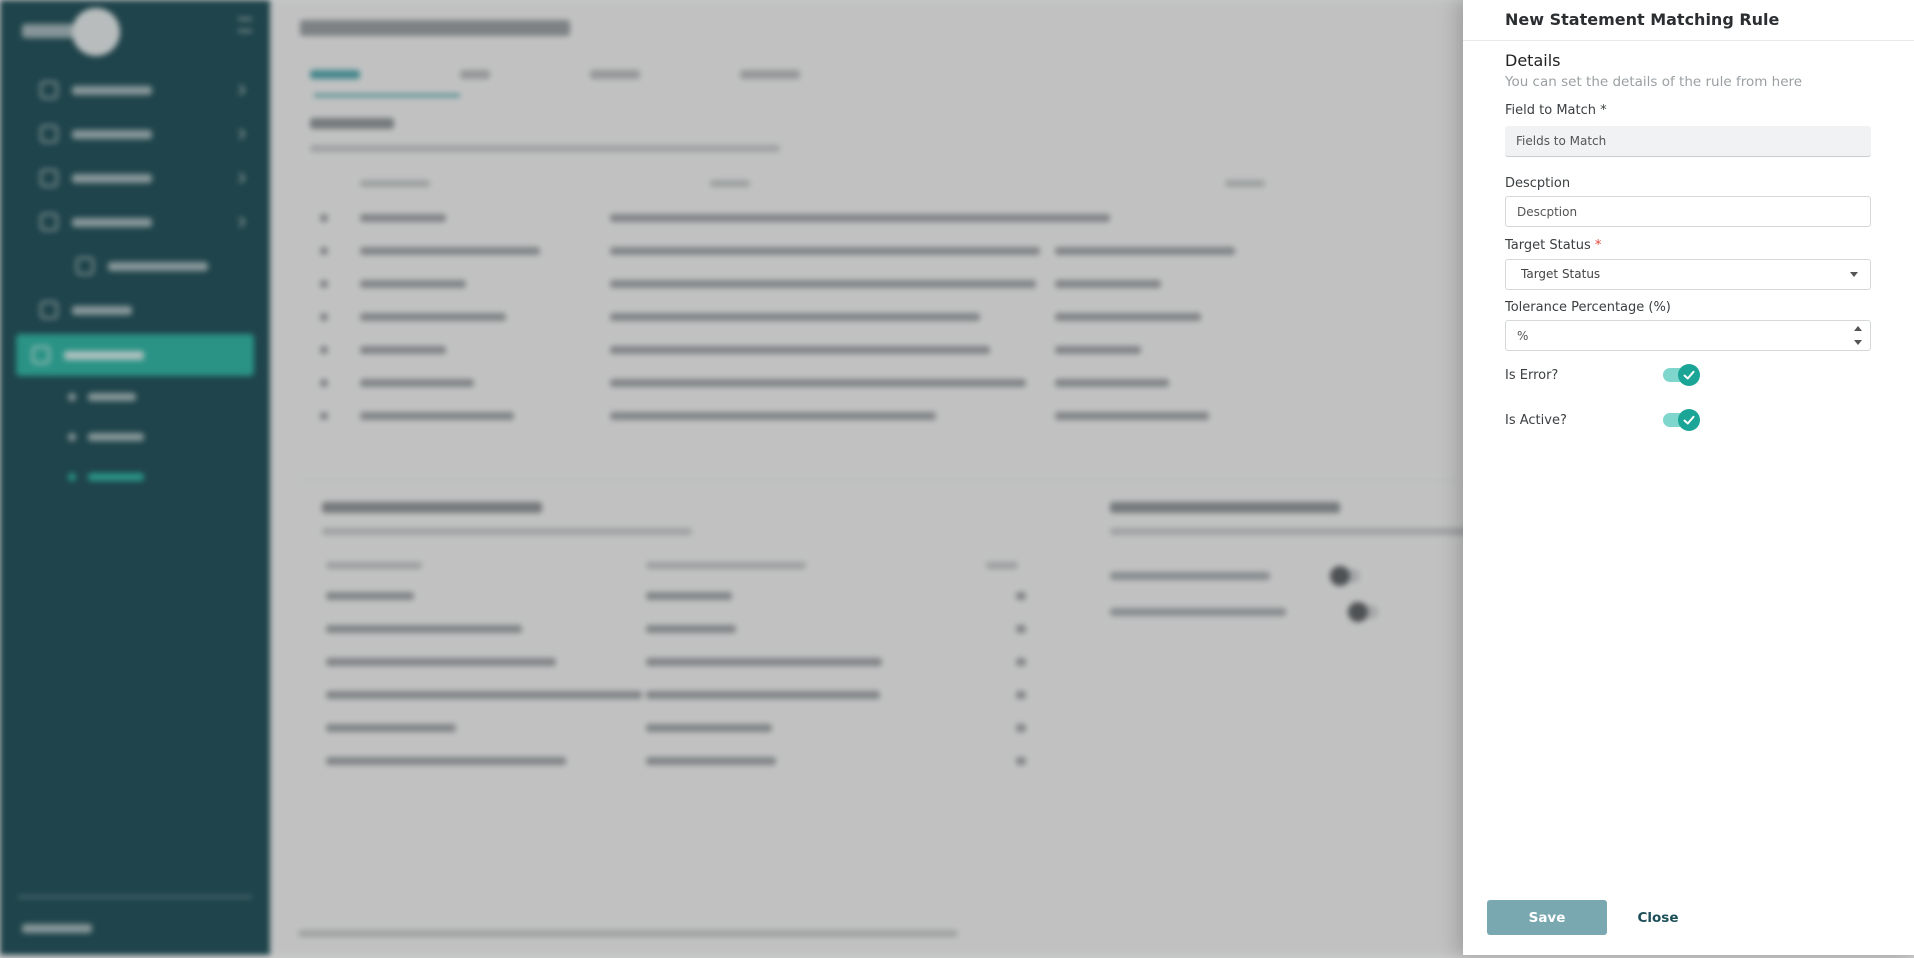 The image size is (1914, 958). What do you see at coordinates (1547, 917) in the screenshot?
I see `save-button: Save` at bounding box center [1547, 917].